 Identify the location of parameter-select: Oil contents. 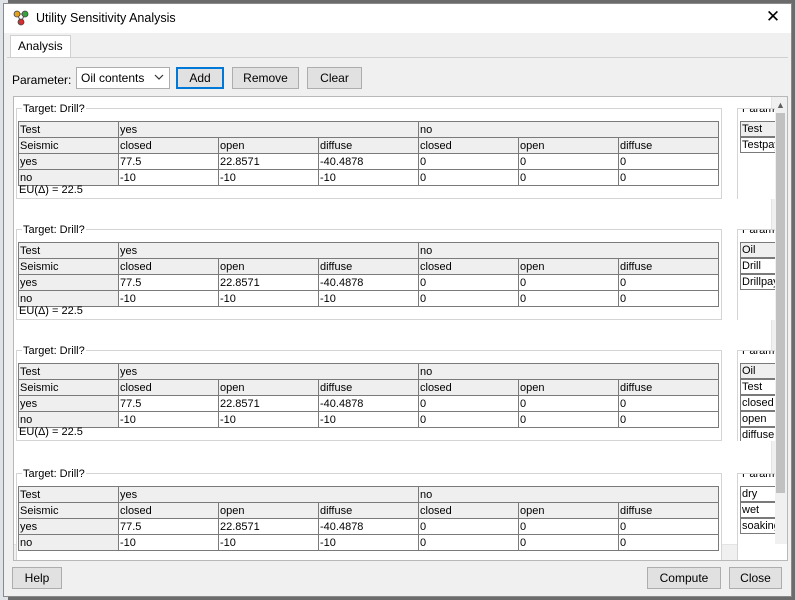
(123, 78).